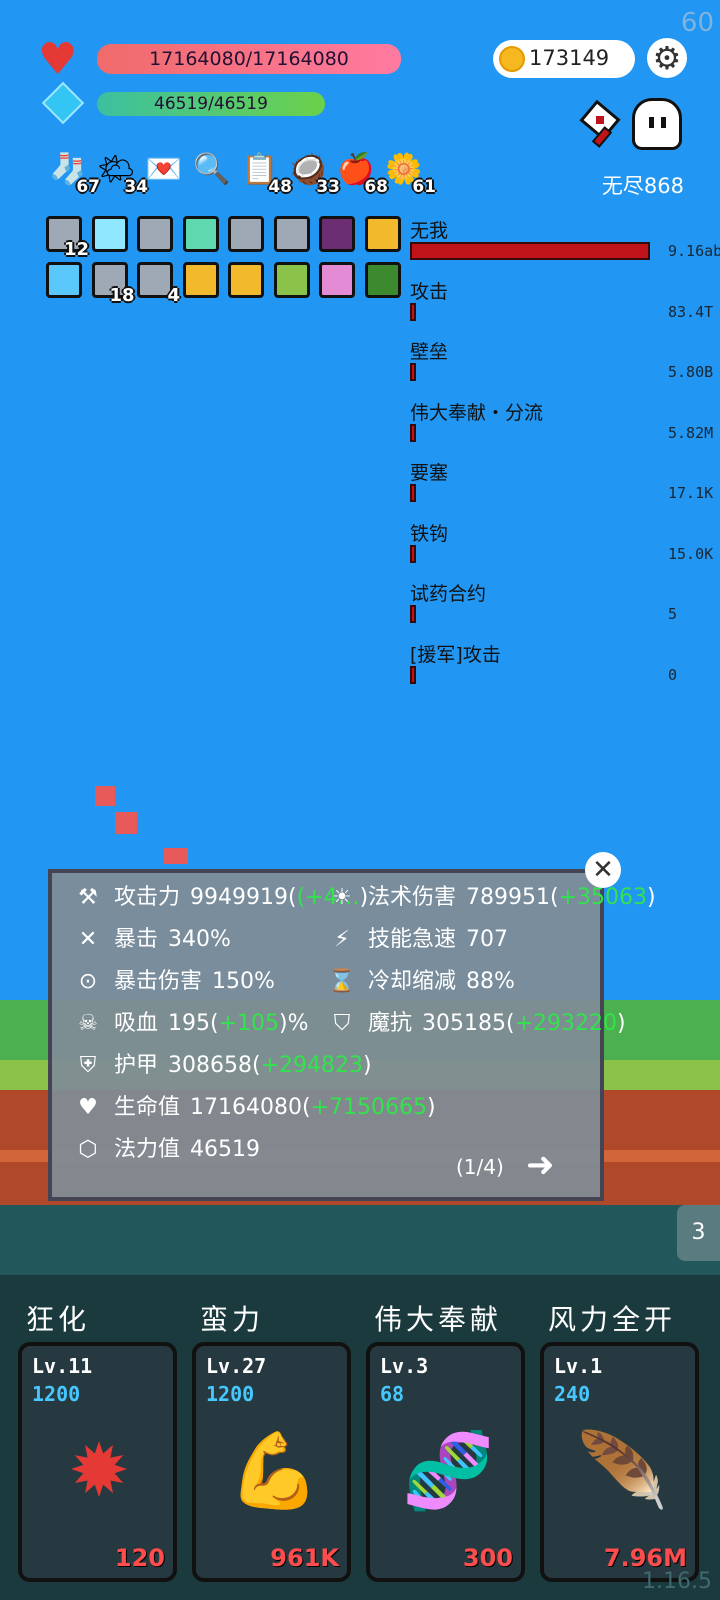 This screenshot has height=1600, width=720. I want to click on flower-icon: 🌼 61, so click(410, 173).